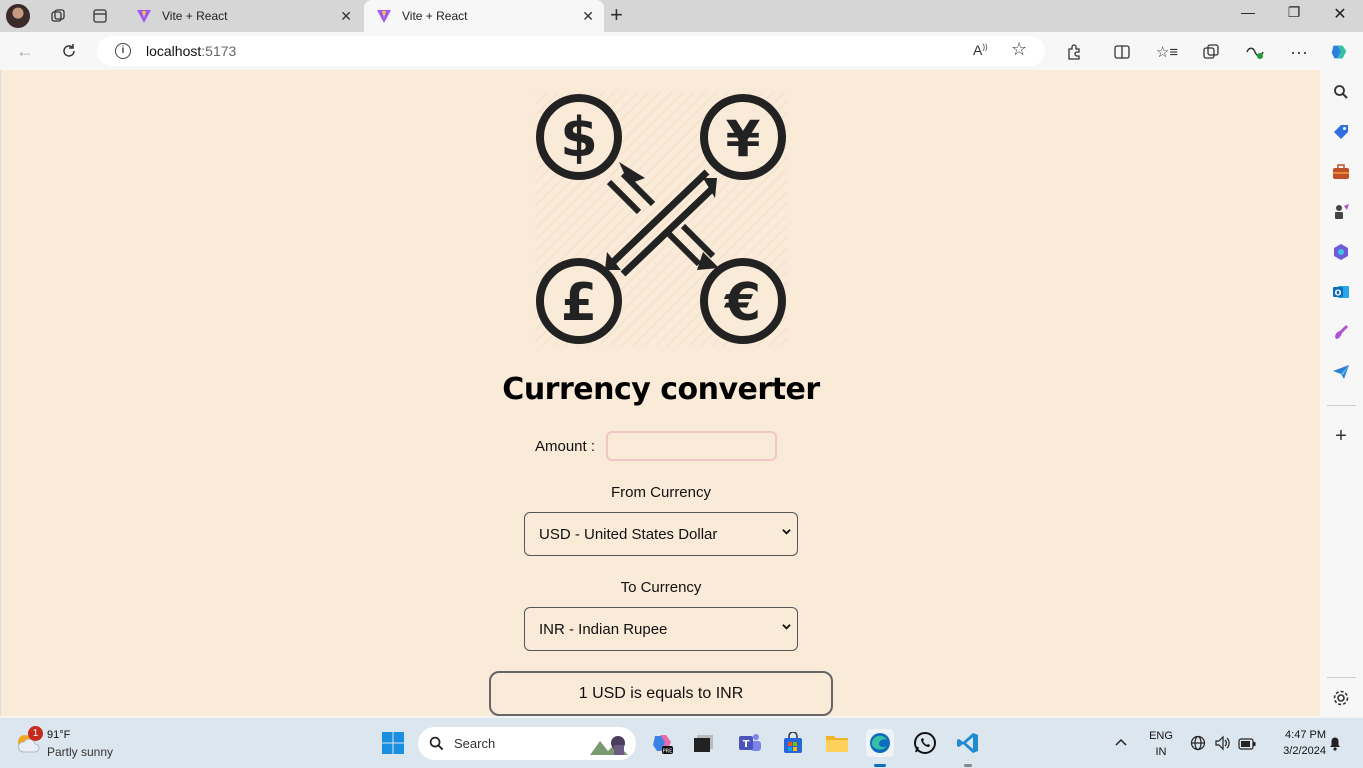  Describe the element at coordinates (1161, 736) in the screenshot. I see `language-line1: ENG` at that location.